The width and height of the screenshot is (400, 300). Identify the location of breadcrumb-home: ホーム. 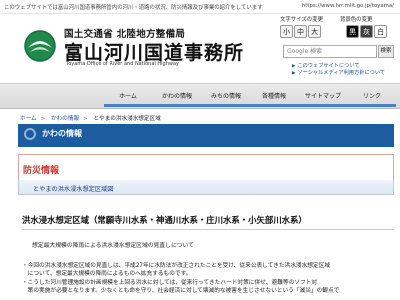
(28, 119).